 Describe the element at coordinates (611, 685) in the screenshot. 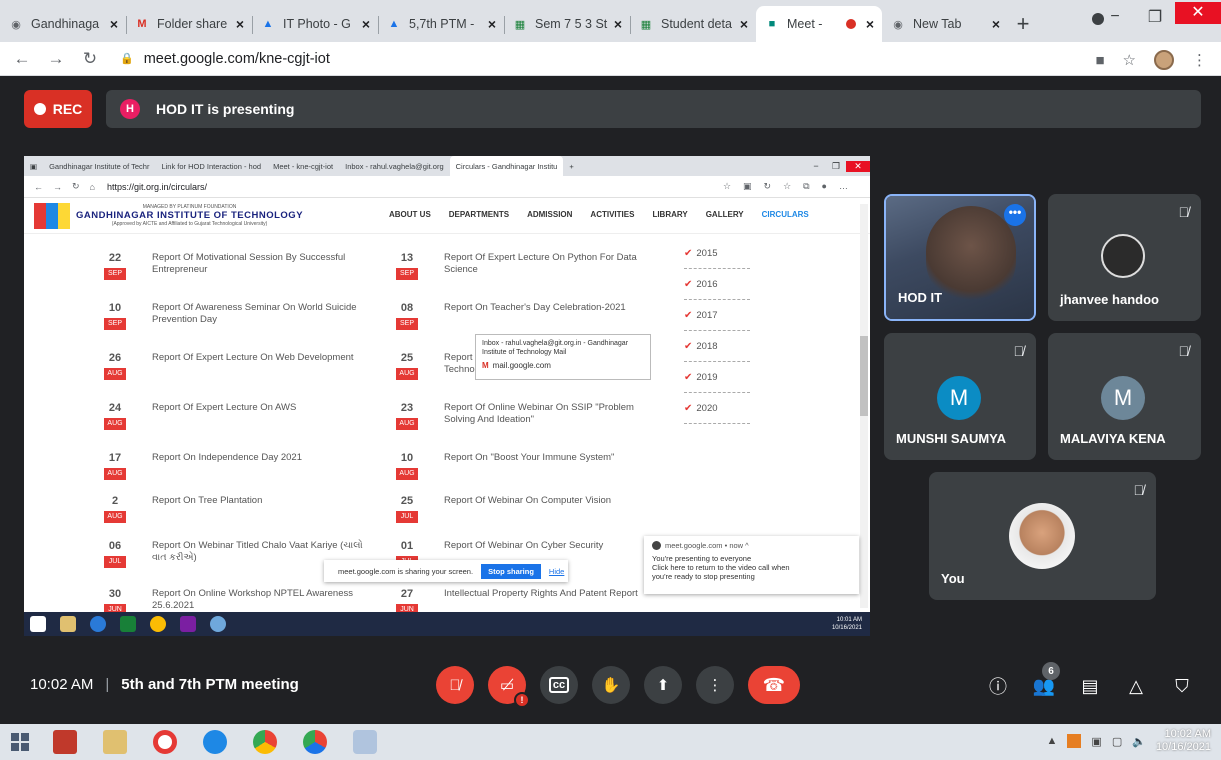

I see `raise-hand-button: ✋` at that location.